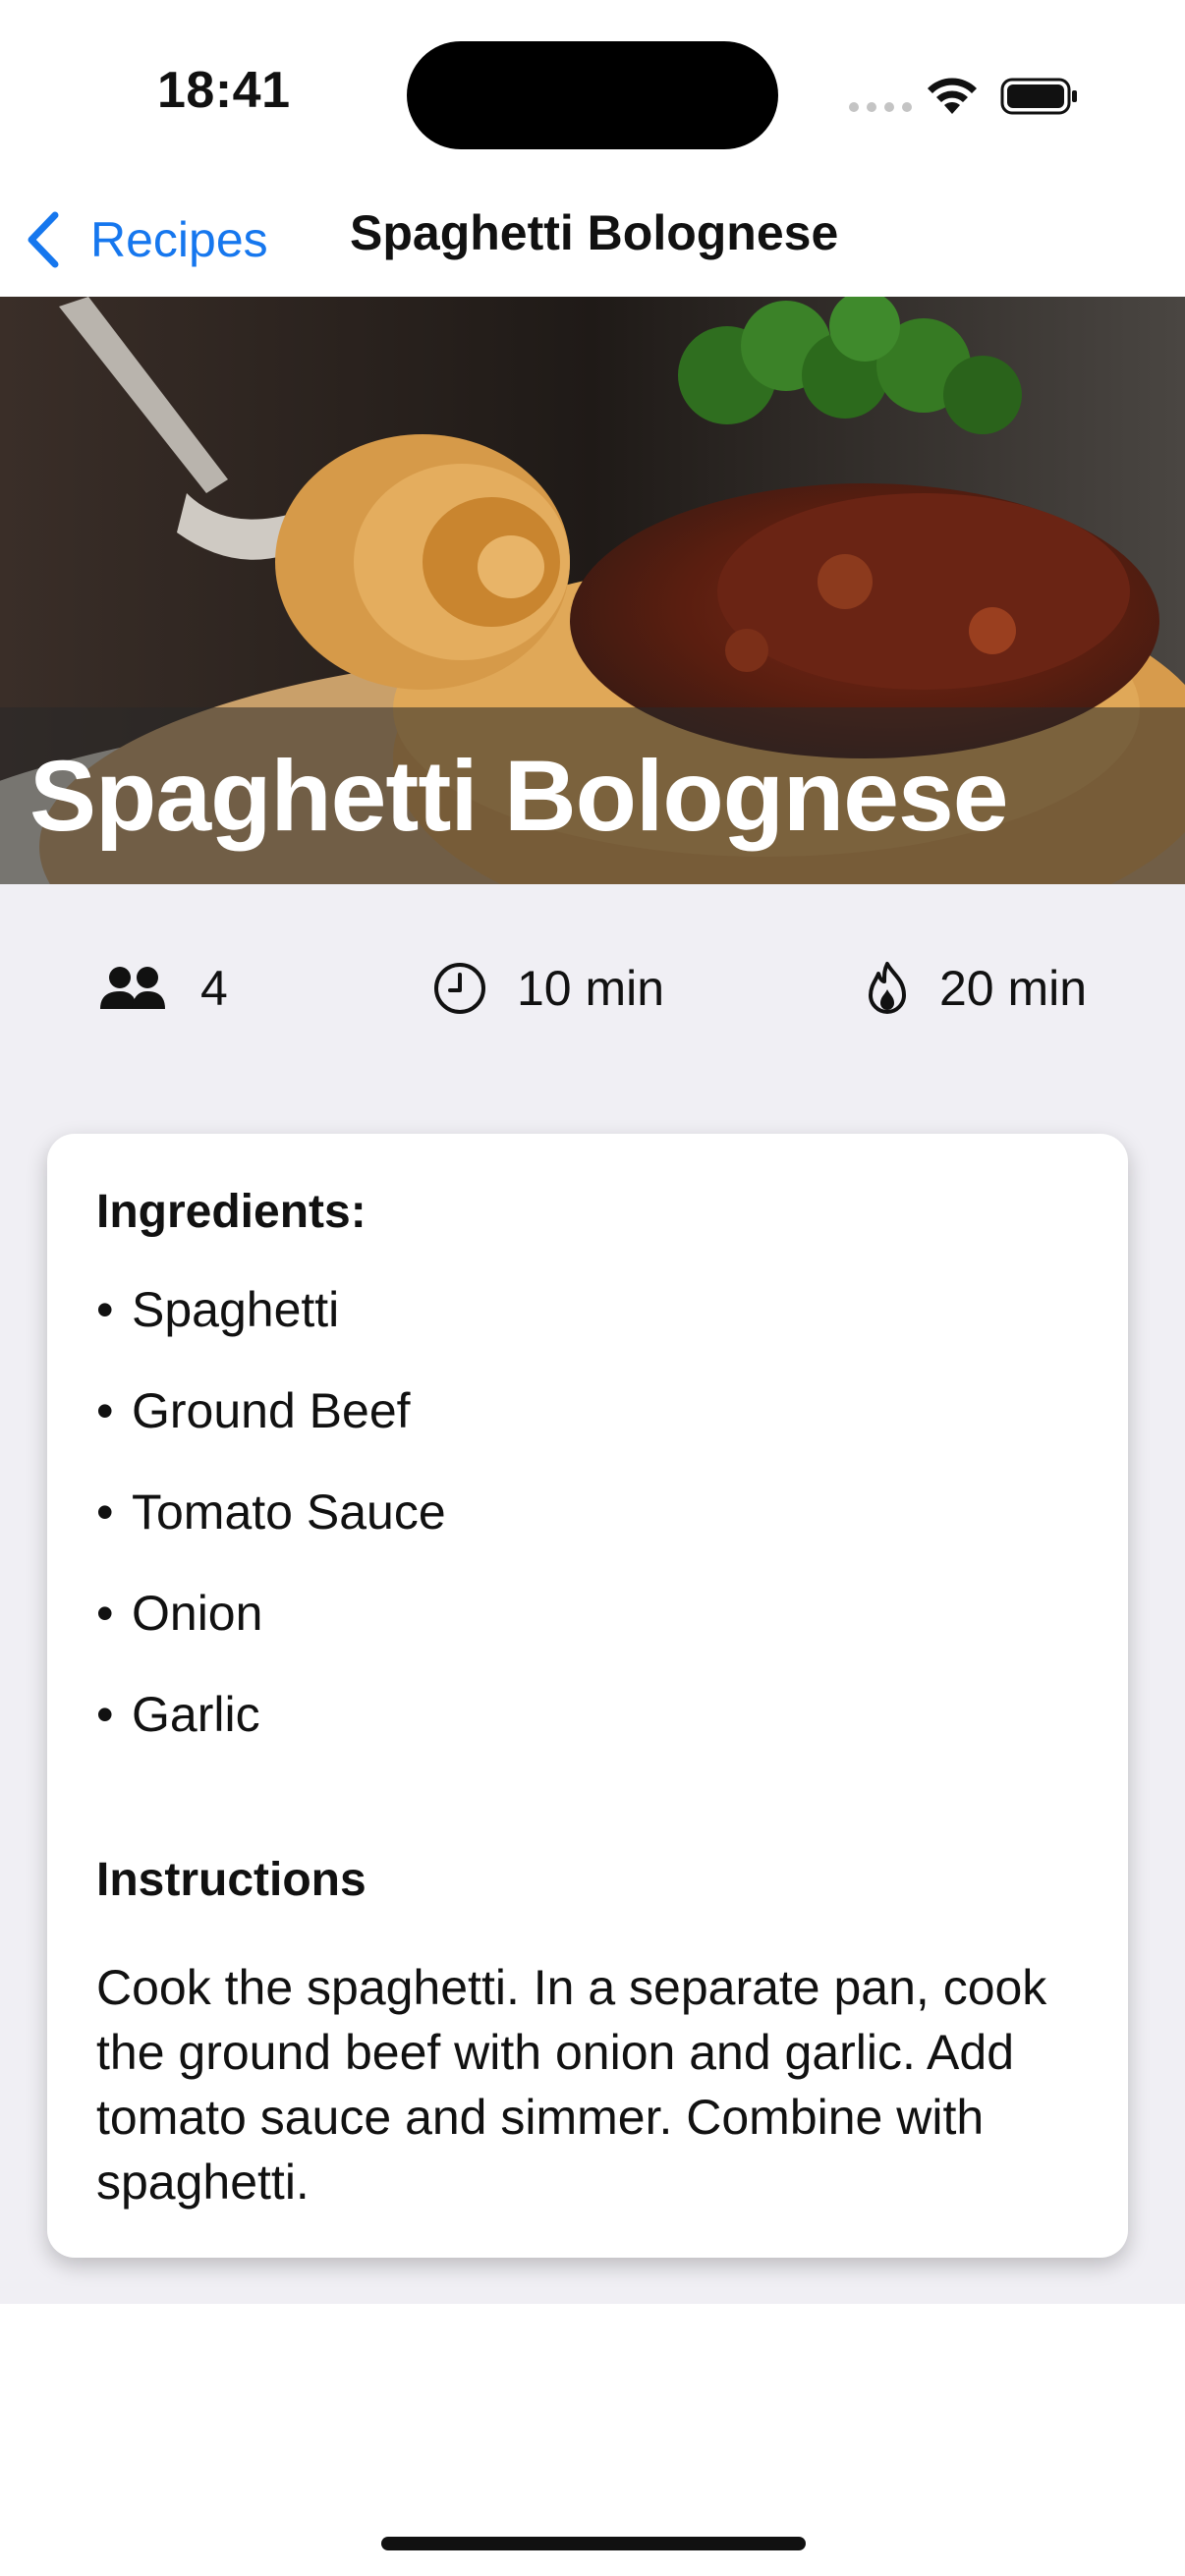 The height and width of the screenshot is (2576, 1185). I want to click on ingredient-item: • Onion, so click(271, 1635).